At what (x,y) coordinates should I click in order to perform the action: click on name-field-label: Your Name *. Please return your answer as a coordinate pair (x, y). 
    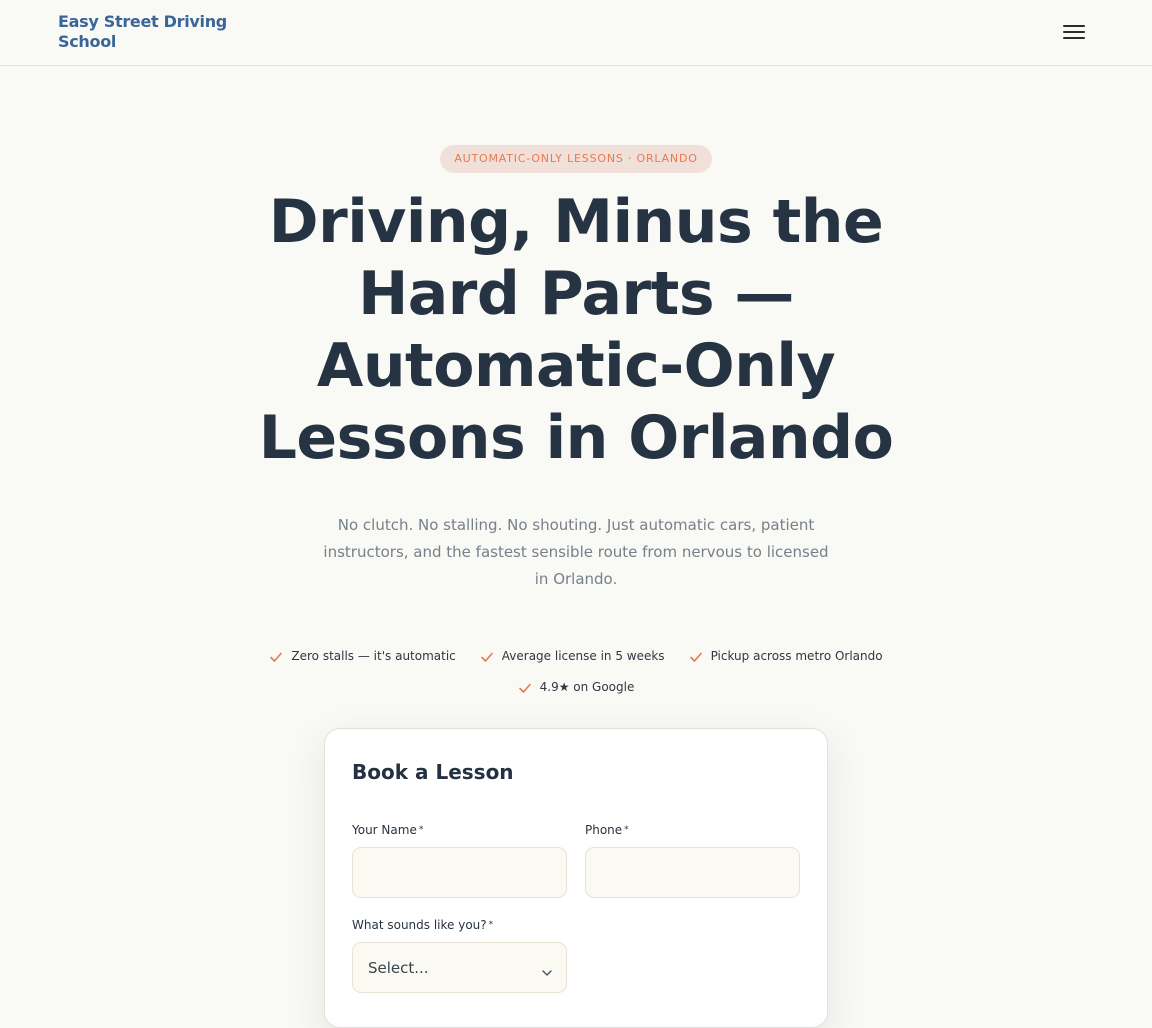
    Looking at the image, I should click on (387, 830).